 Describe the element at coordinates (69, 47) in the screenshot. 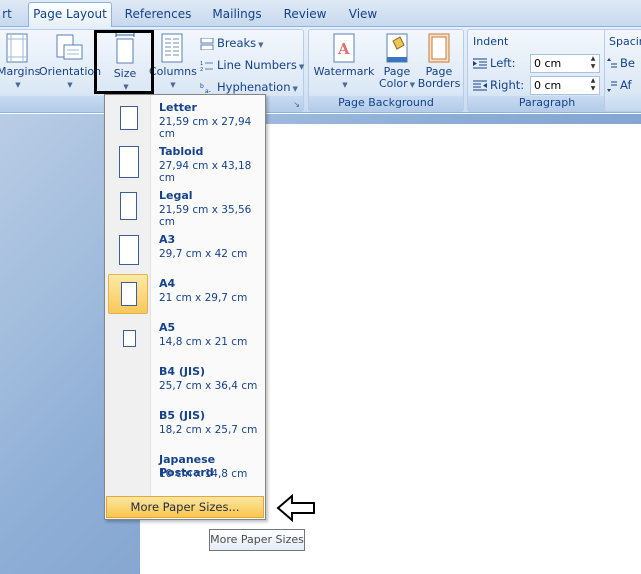

I see `orientation-icon` at that location.